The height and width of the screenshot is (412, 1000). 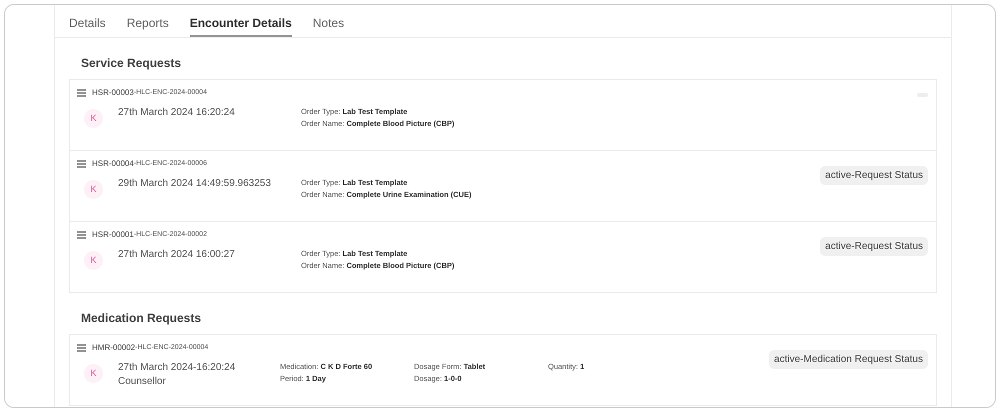 What do you see at coordinates (177, 113) in the screenshot?
I see `request-date: 27th March 2024 16:20:24` at bounding box center [177, 113].